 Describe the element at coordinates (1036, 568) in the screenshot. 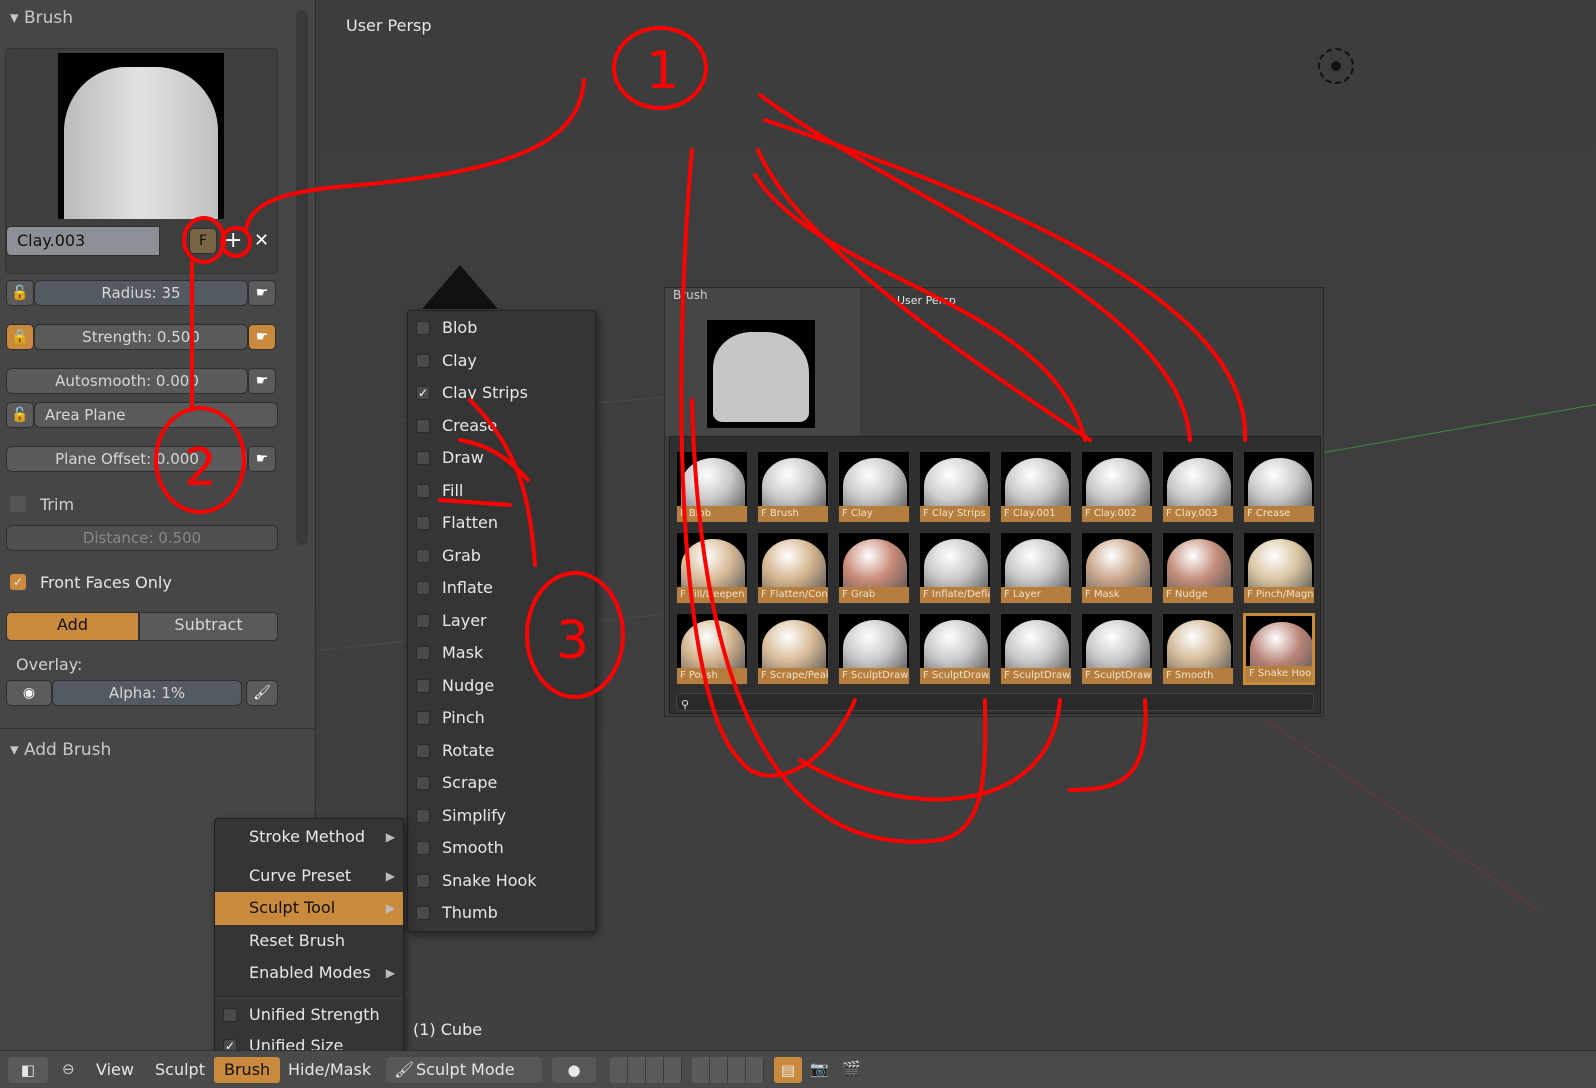

I see `brush-thumbnail: F Layer` at that location.